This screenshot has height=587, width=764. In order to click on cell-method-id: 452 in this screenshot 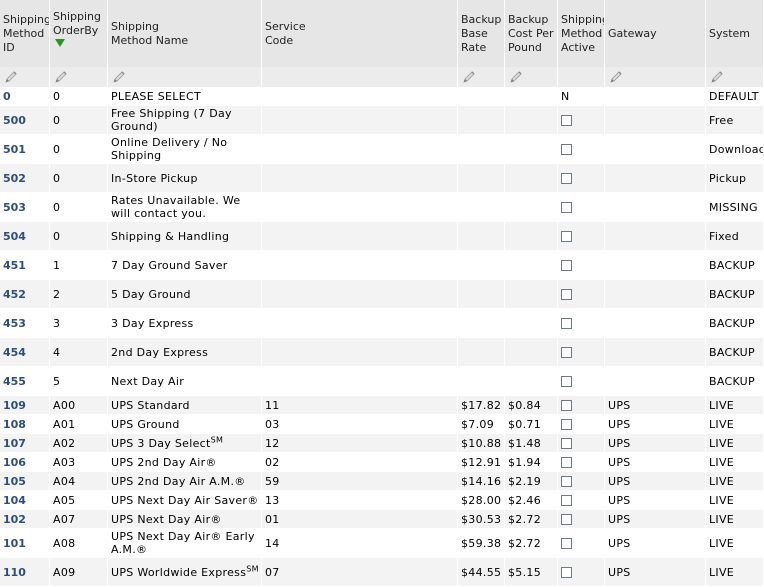, I will do `click(25, 294)`.